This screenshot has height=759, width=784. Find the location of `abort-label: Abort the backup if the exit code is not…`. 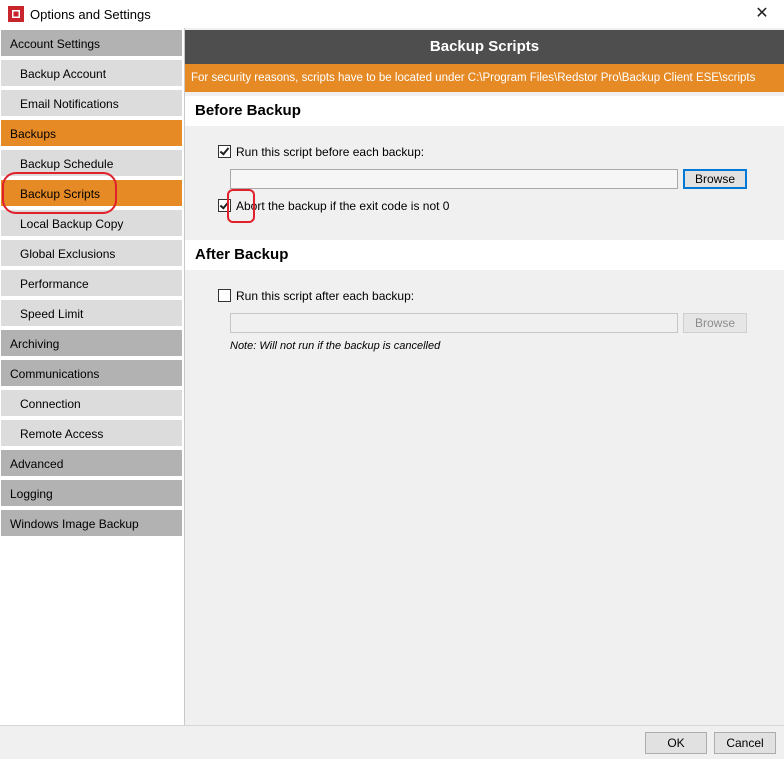

abort-label: Abort the backup if the exit code is not… is located at coordinates (343, 206).